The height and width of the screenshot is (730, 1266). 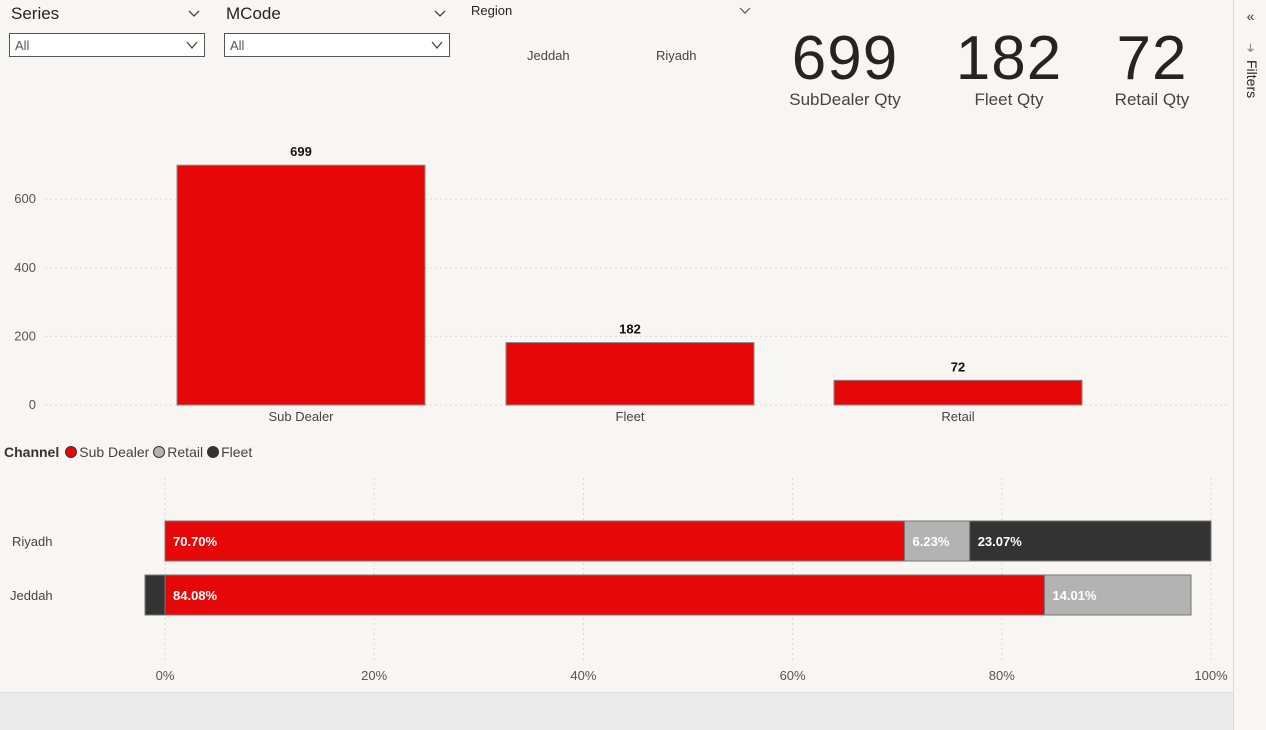 What do you see at coordinates (107, 31) in the screenshot?
I see `series-slicer: Series All` at bounding box center [107, 31].